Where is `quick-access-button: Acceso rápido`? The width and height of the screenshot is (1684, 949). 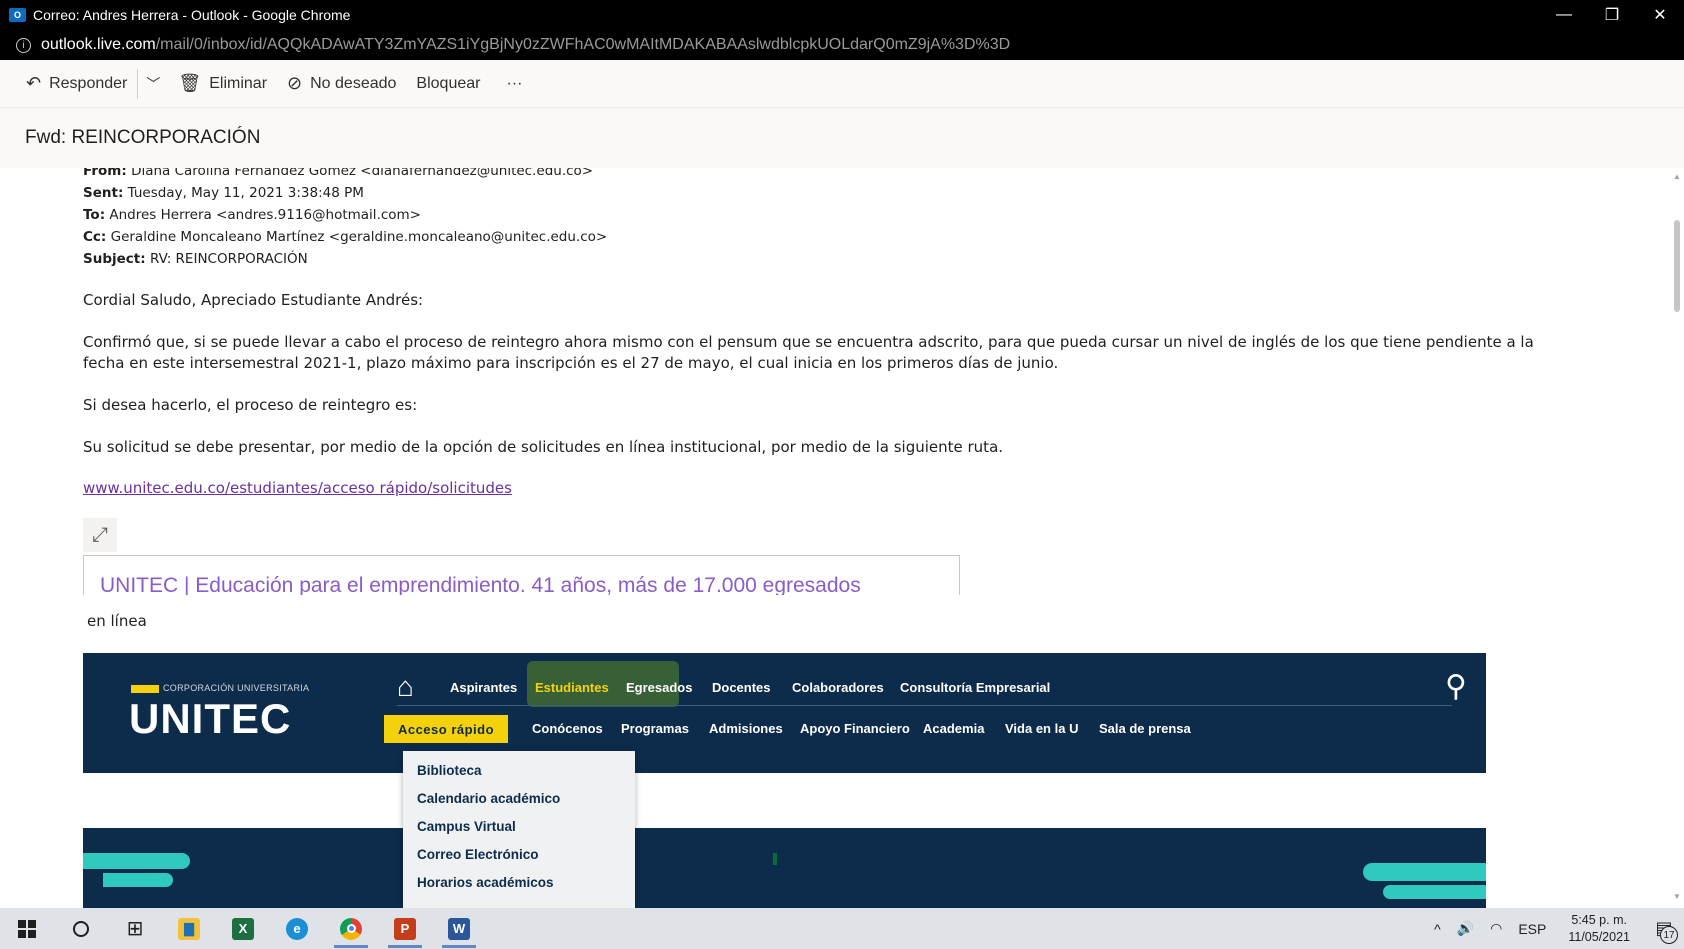
quick-access-button: Acceso rápido is located at coordinates (446, 729).